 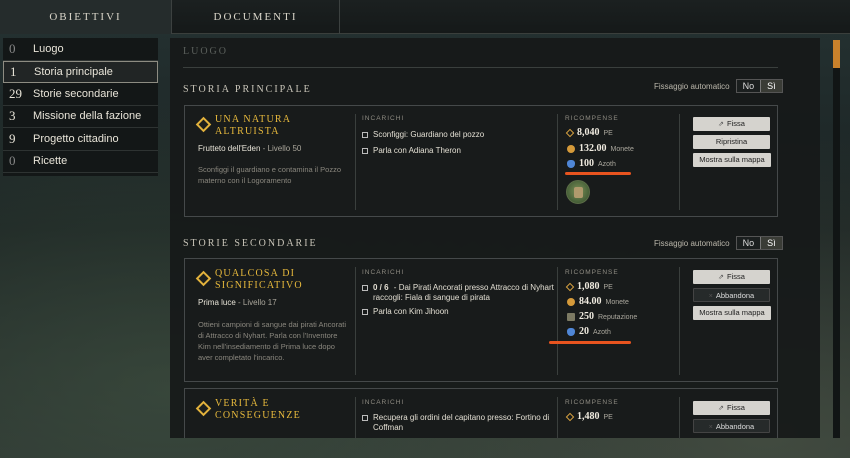 I want to click on autopin-side: Fissaggio automatico No Sì, so click(x=718, y=243).